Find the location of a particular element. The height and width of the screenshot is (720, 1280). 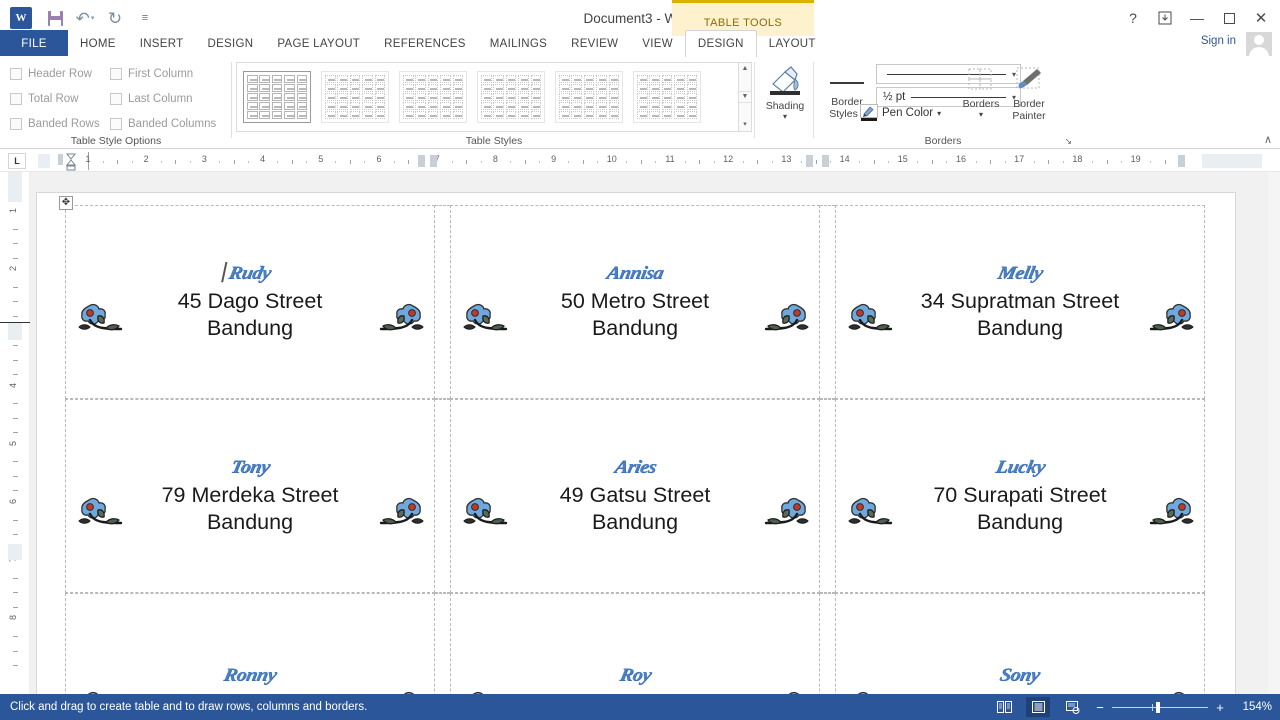

label-street: 70 Surapati Street is located at coordinates (1020, 495).